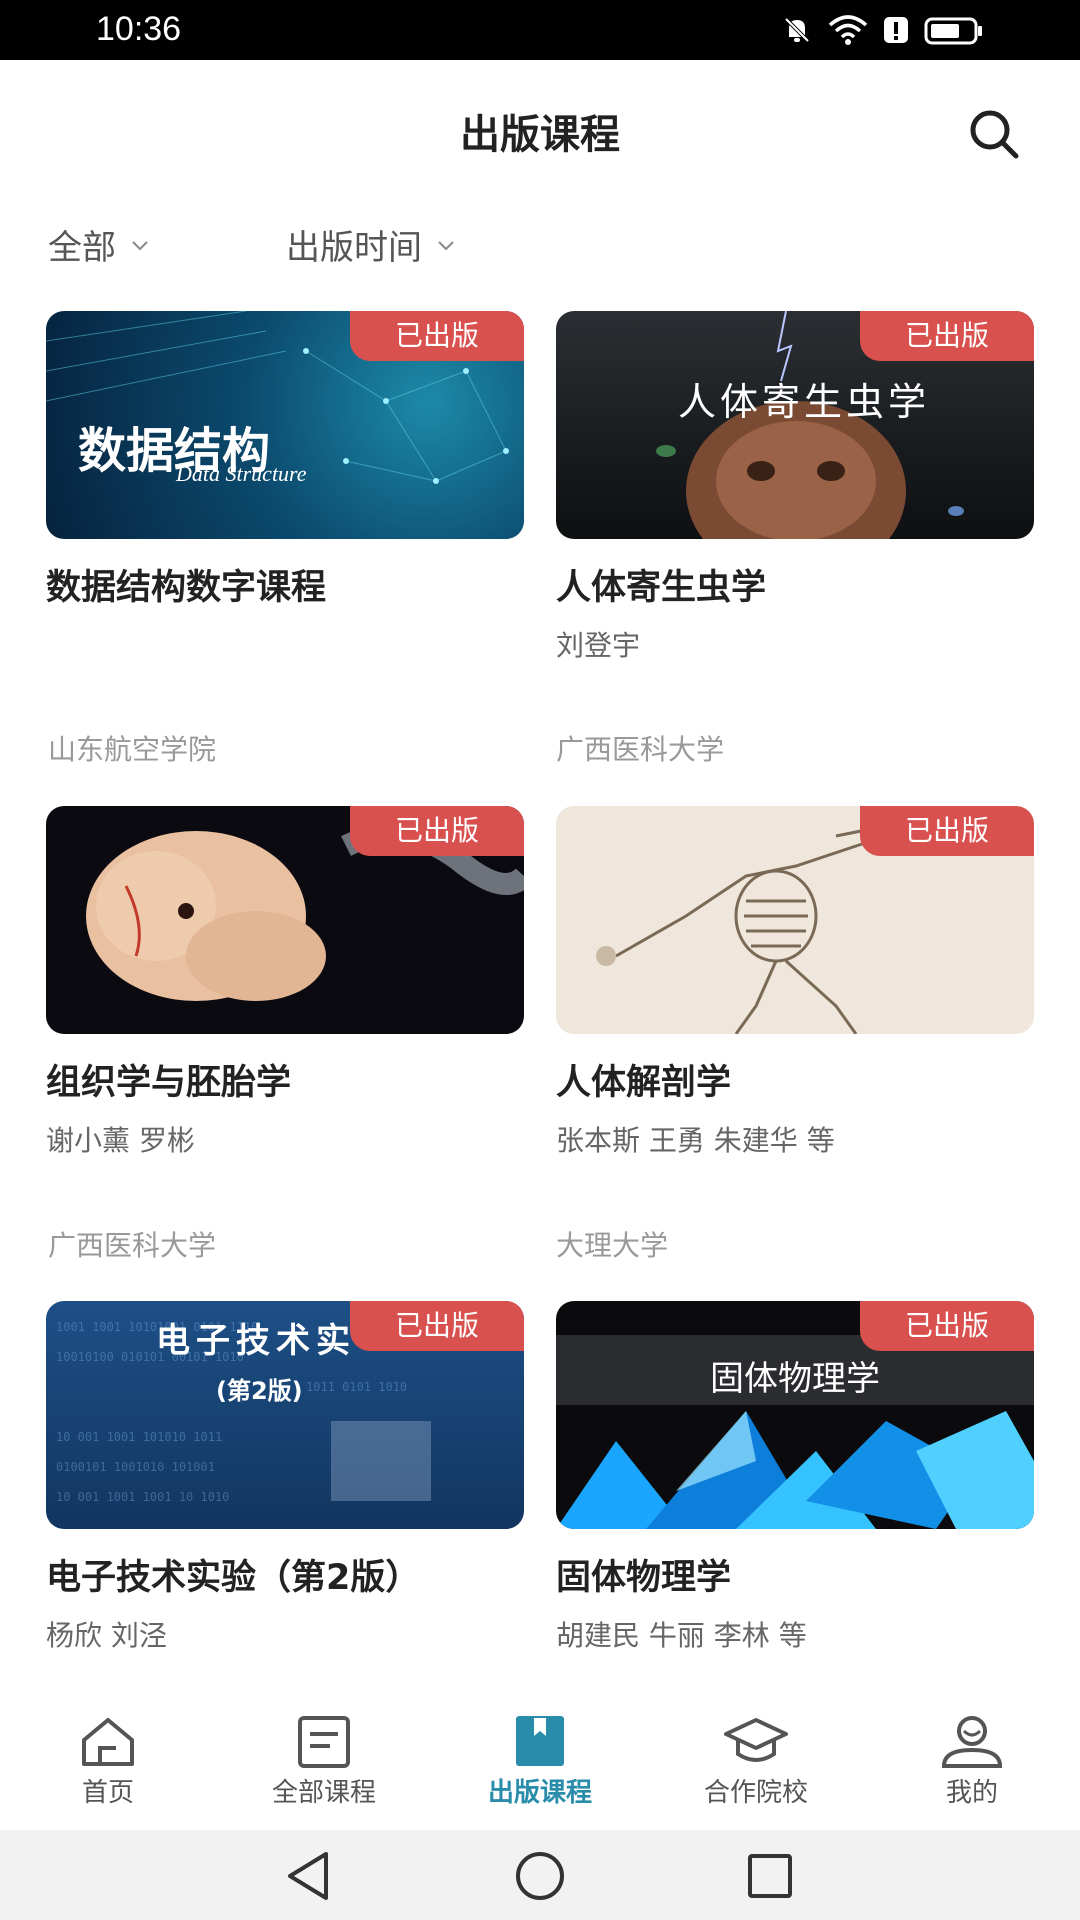  What do you see at coordinates (82, 248) in the screenshot?
I see `category-filter-label: 全部` at bounding box center [82, 248].